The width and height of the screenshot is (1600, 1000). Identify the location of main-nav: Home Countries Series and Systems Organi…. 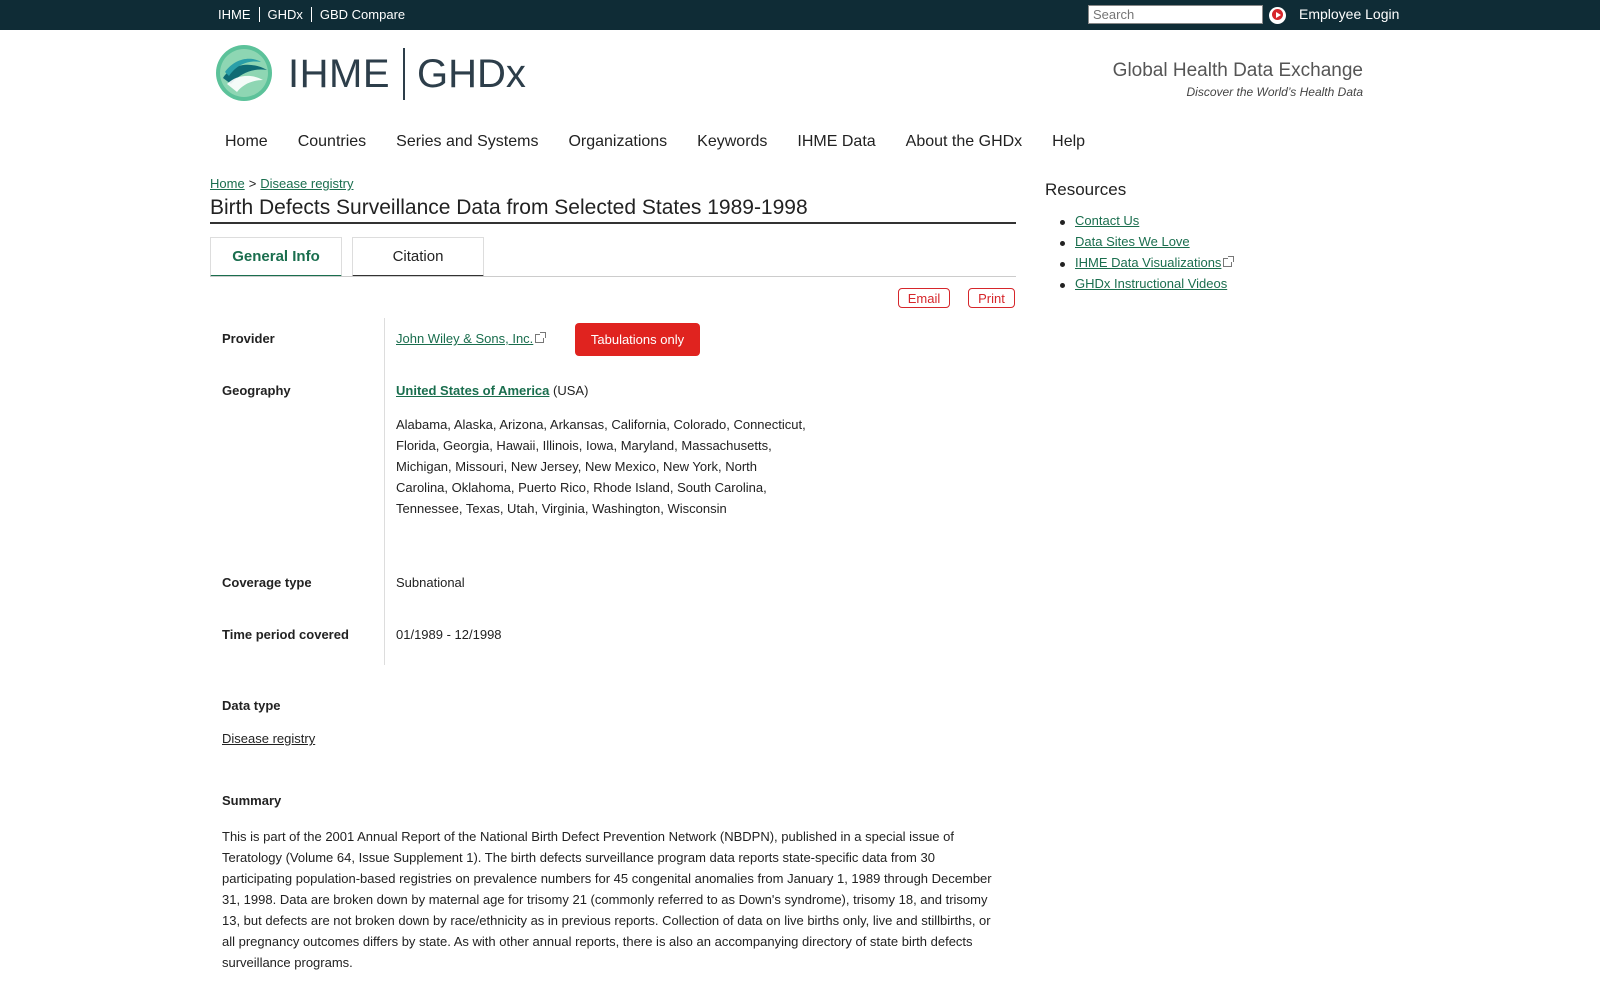
(670, 142).